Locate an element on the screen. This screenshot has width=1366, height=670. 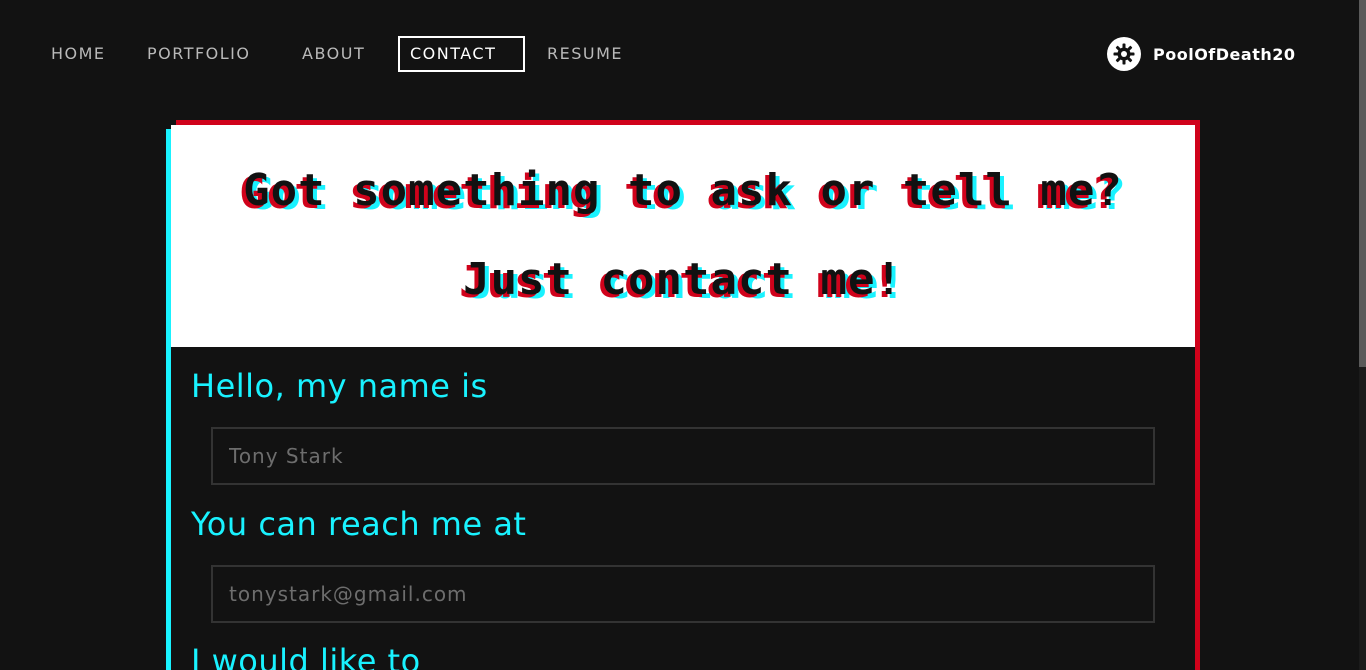
username: PoolOfDeath20 is located at coordinates (1224, 54).